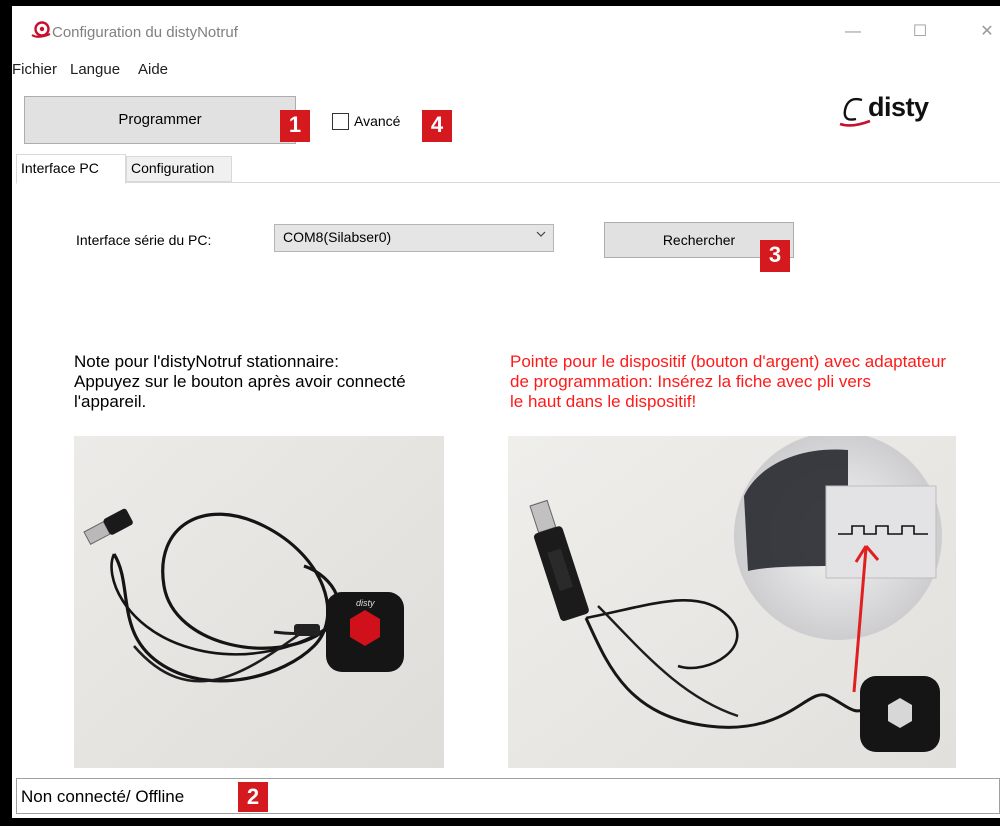 Image resolution: width=1000 pixels, height=826 pixels. I want to click on menu-aide: Aide, so click(153, 69).